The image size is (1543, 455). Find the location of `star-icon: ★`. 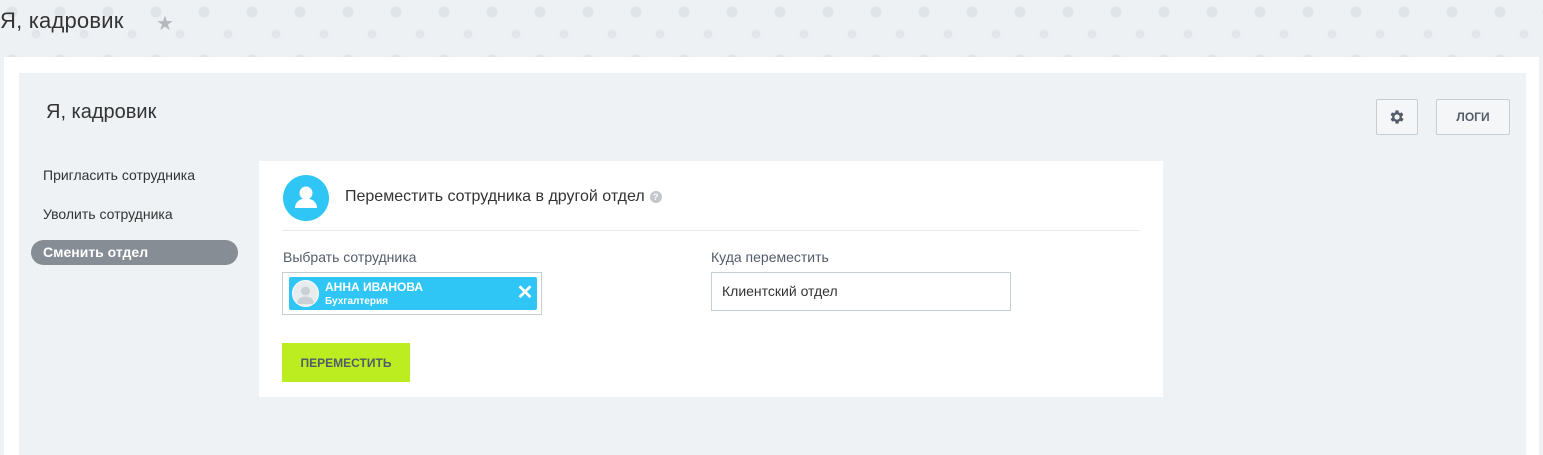

star-icon: ★ is located at coordinates (165, 23).